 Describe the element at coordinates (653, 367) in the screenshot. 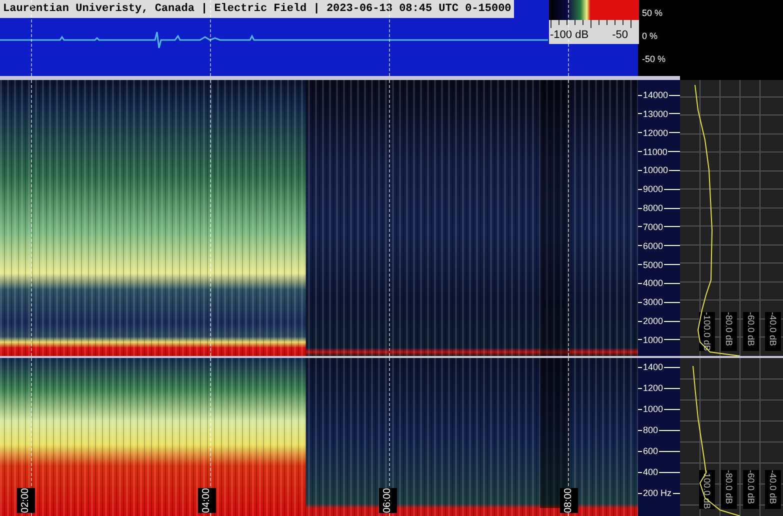

I see `axis-label: 1400` at that location.